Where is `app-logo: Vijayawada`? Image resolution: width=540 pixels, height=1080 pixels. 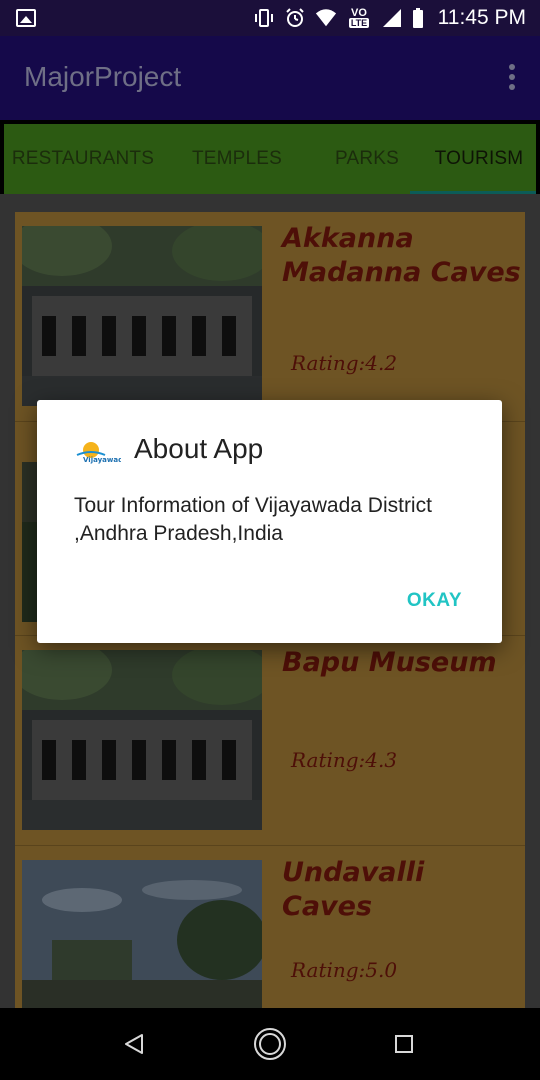 app-logo: Vijayawada is located at coordinates (101, 452).